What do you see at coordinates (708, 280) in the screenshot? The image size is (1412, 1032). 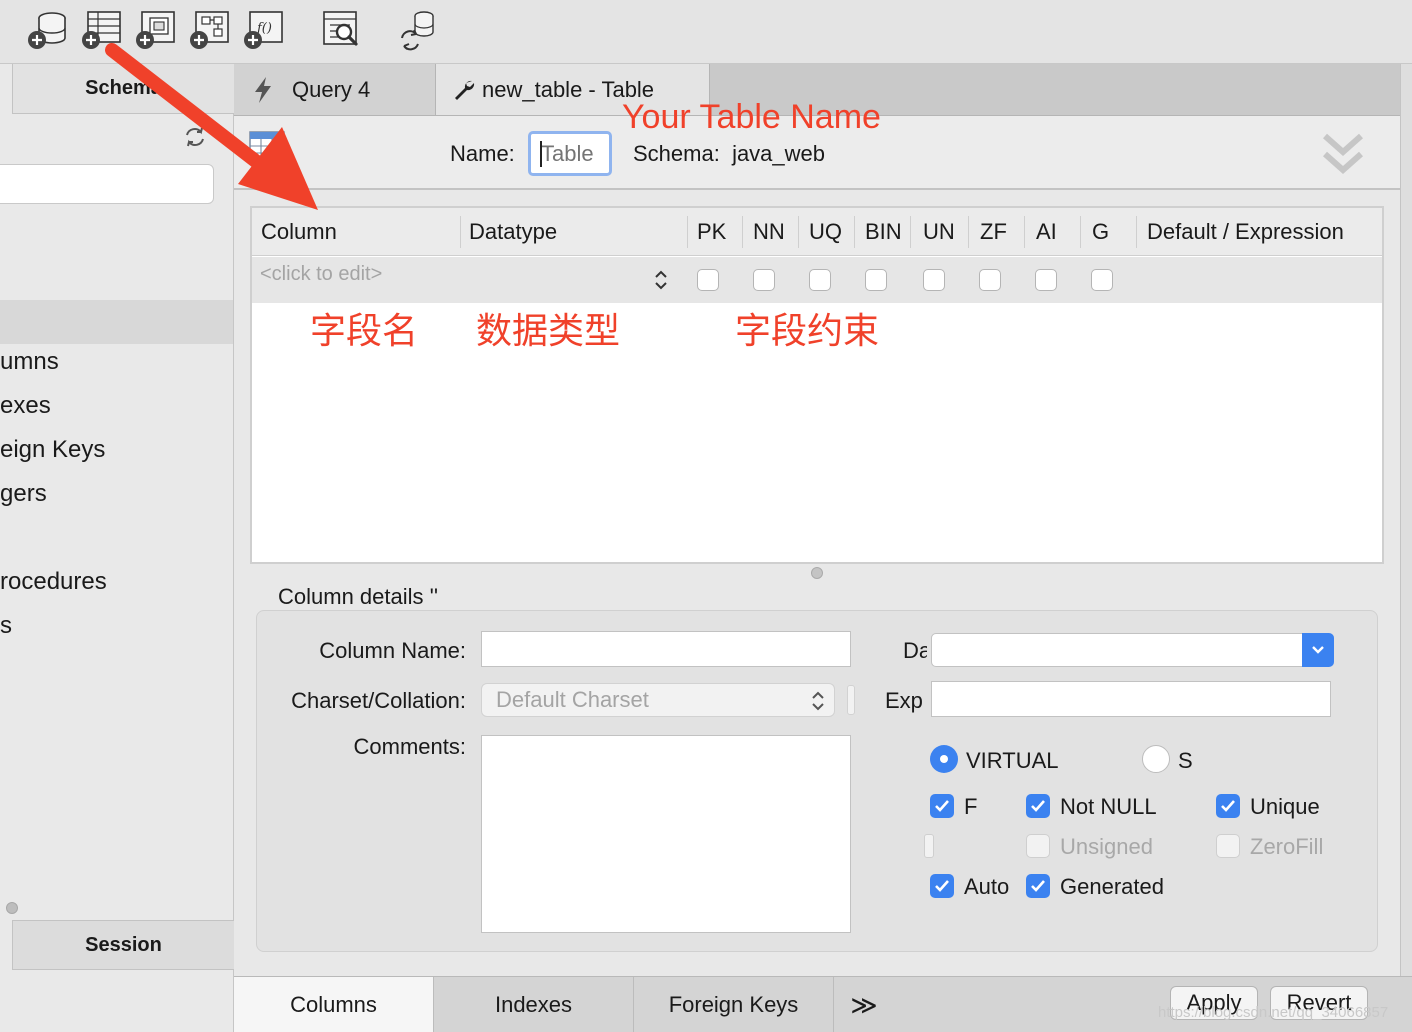 I see `pk-checkbox` at bounding box center [708, 280].